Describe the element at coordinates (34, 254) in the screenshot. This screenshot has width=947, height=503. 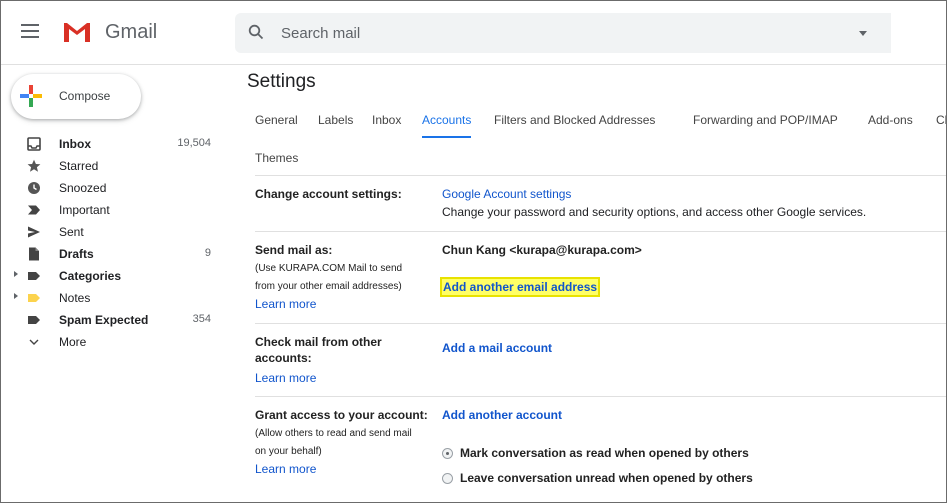
I see `draft-icon` at that location.